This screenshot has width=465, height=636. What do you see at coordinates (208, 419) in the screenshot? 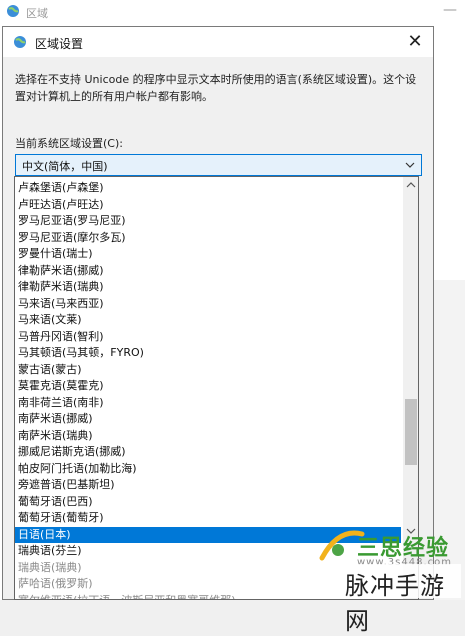
I see `locale-list-item: 南萨米语(挪威)` at bounding box center [208, 419].